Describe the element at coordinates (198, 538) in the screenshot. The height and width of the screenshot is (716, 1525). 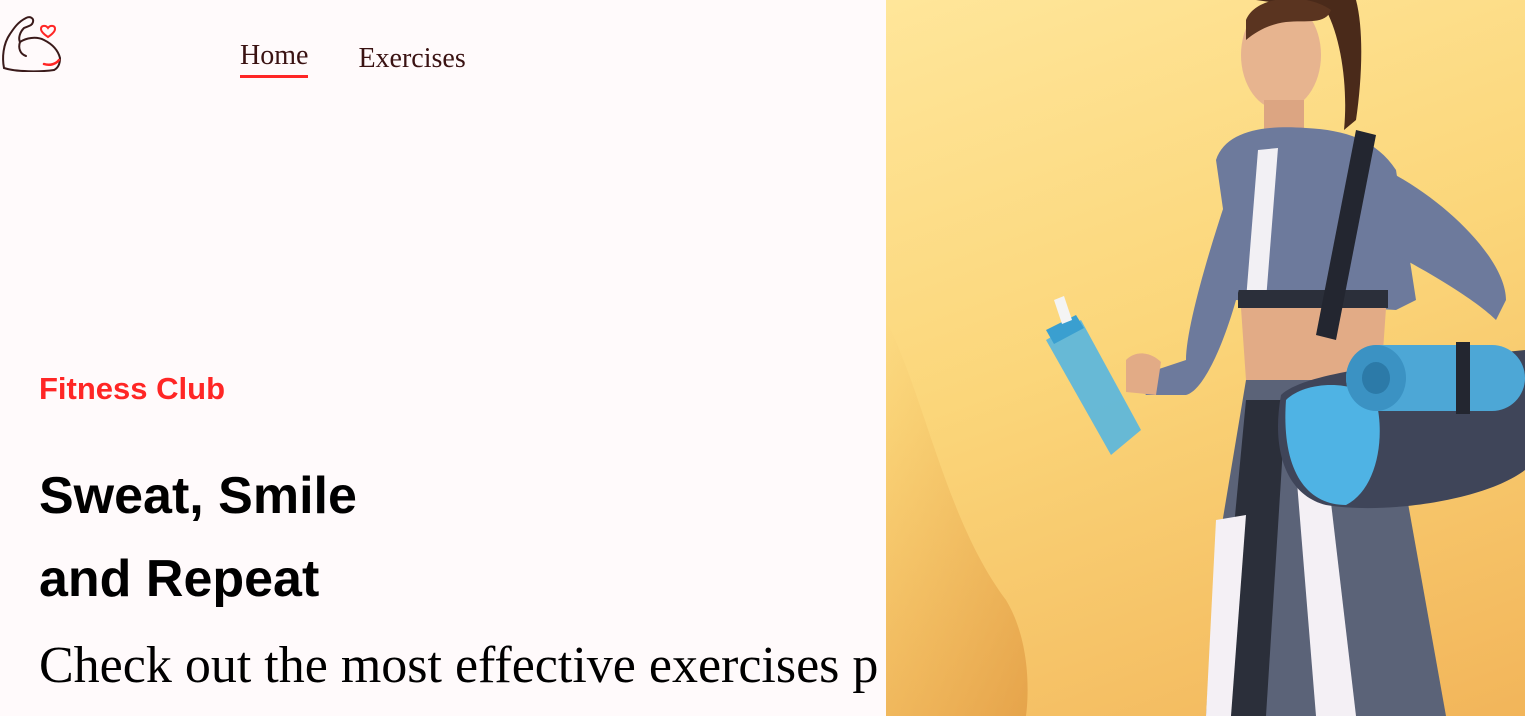
I see `hero-headline: Sweat, Smile and Repeat` at that location.